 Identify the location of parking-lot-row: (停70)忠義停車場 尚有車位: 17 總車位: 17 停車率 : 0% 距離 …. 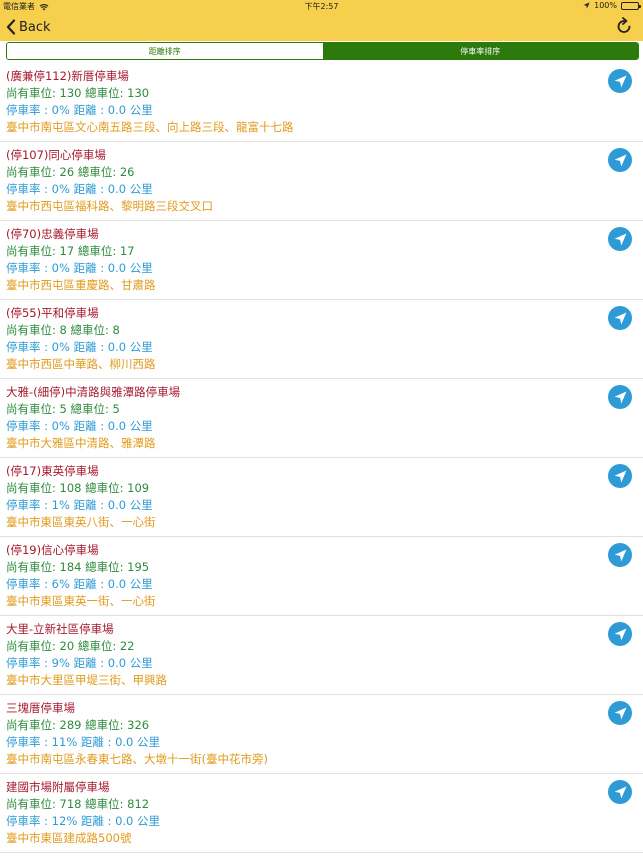
(321, 260).